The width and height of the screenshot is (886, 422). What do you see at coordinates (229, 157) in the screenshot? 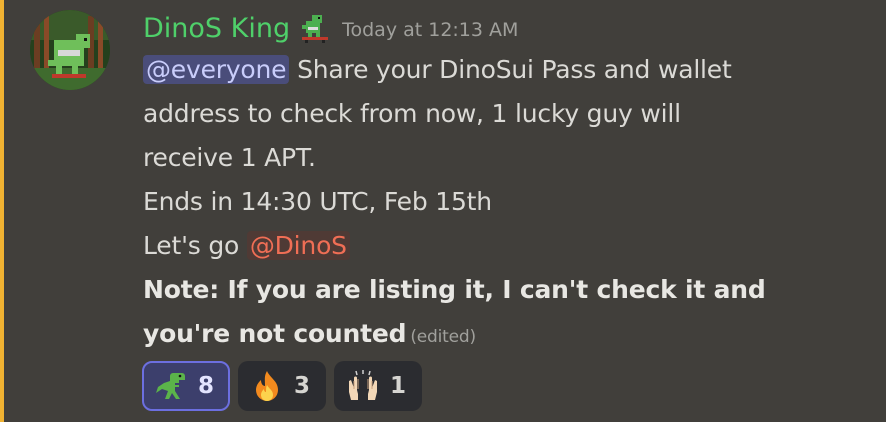
I see `message-line: receive 1 APT.` at bounding box center [229, 157].